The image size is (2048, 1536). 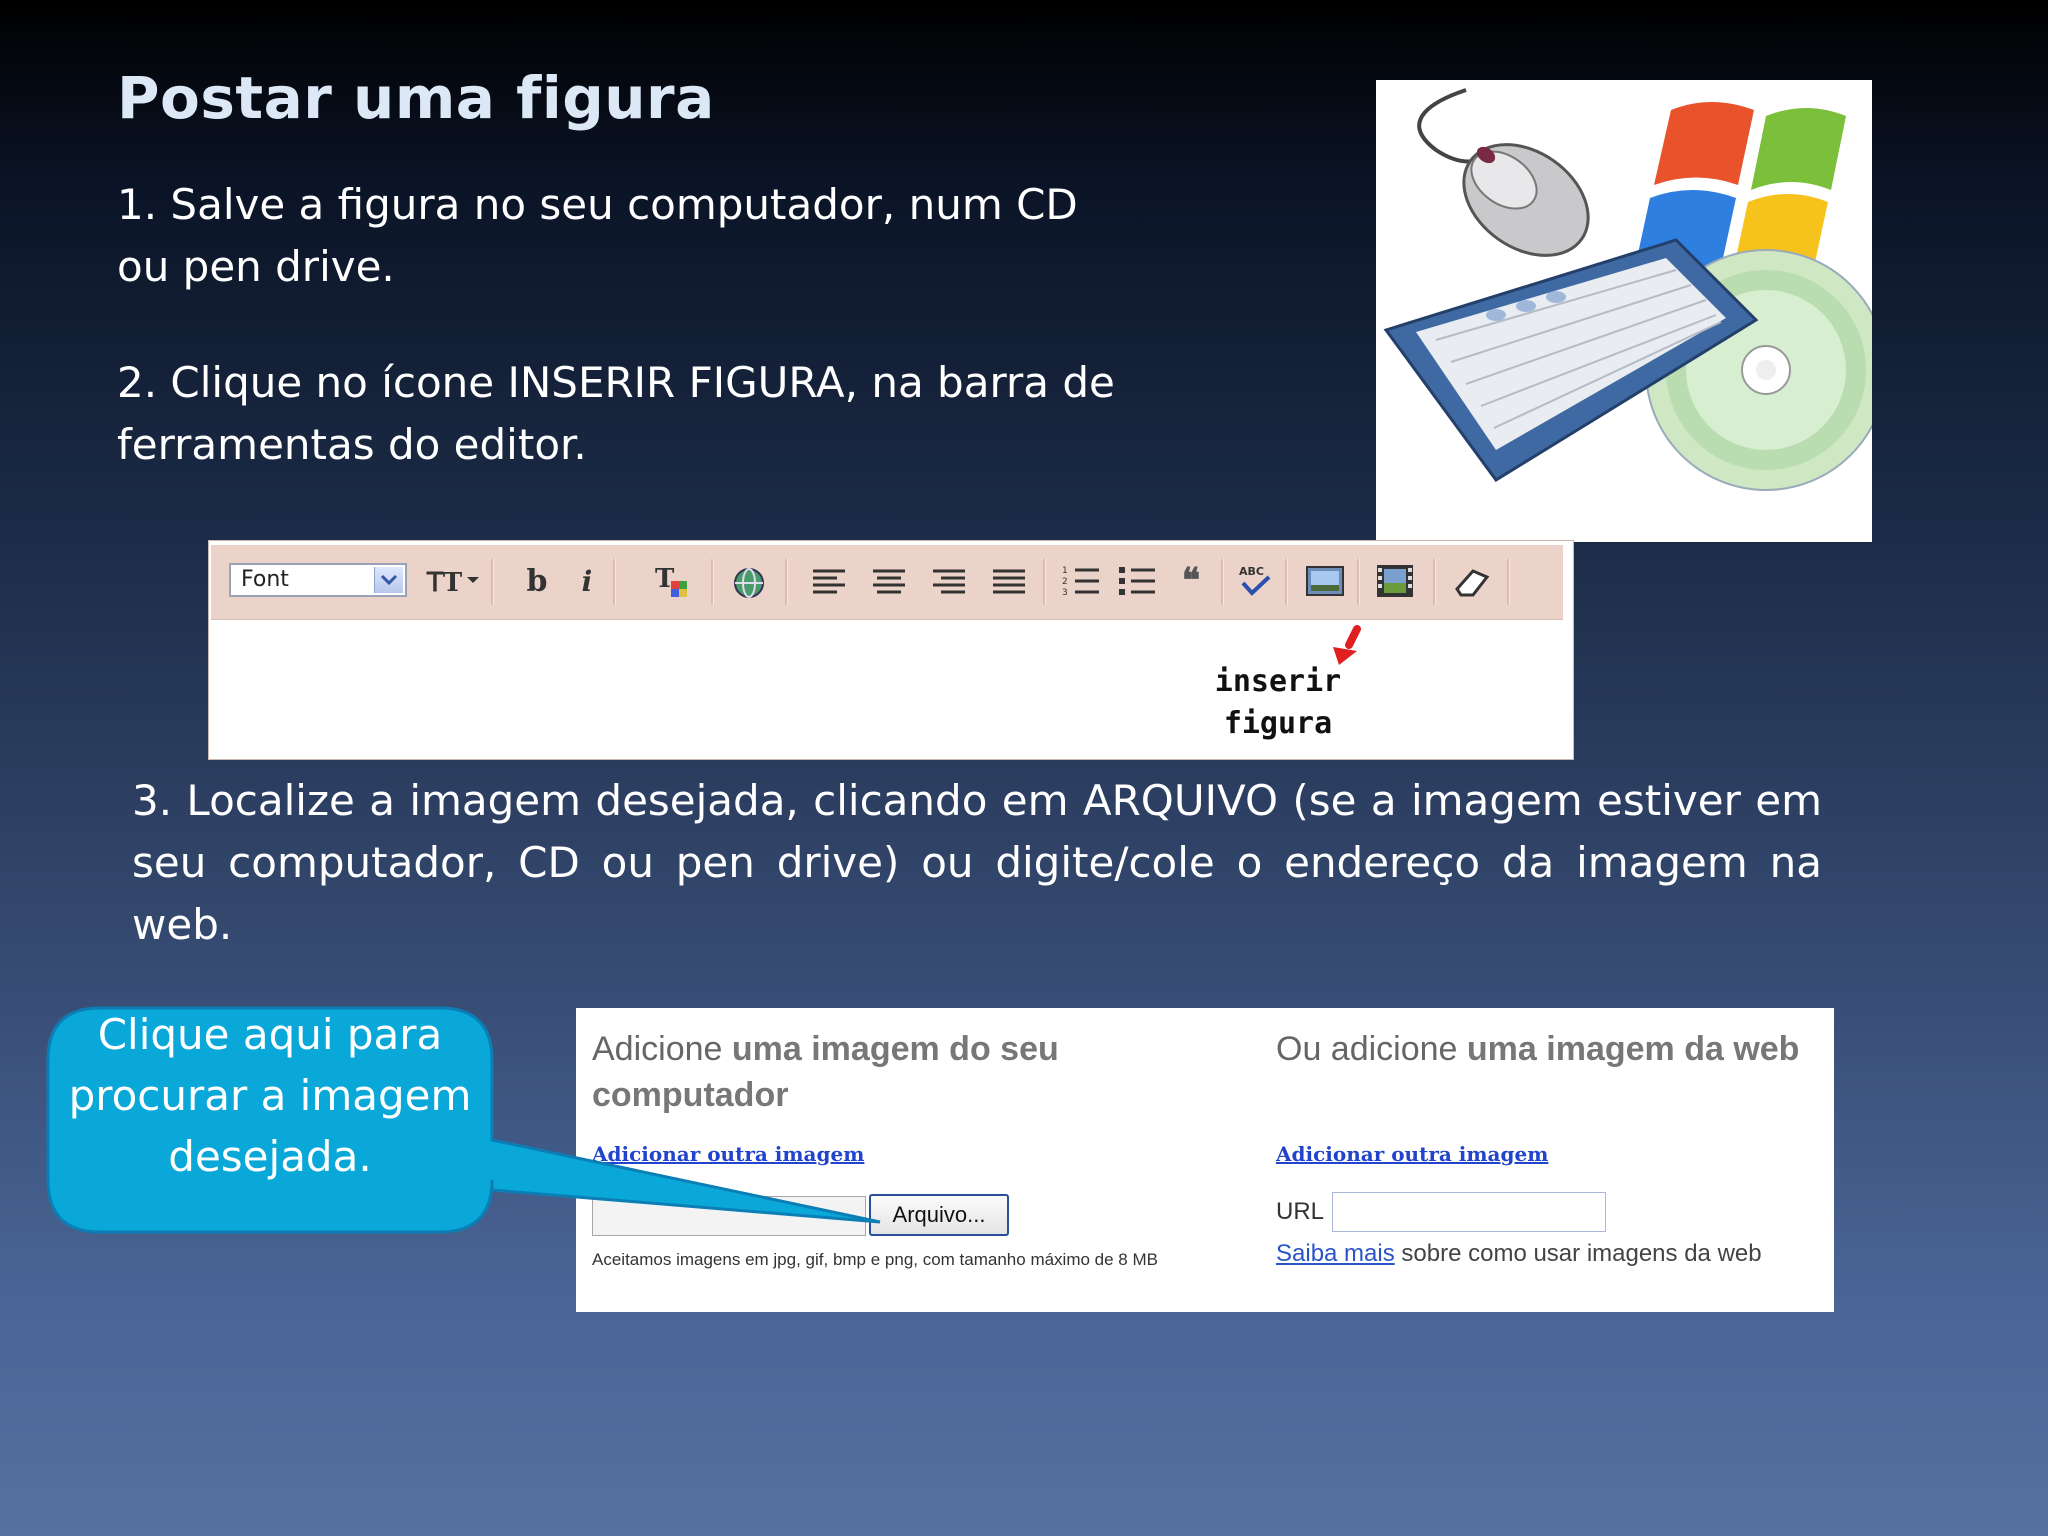 I want to click on upload-computer-heading: Adicione uma imagem do seu computador, so click(x=892, y=1072).